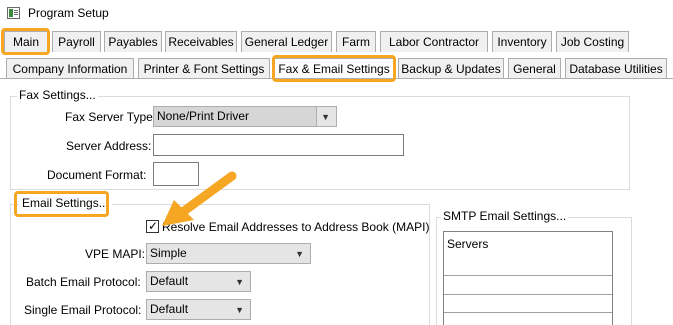 This screenshot has height=325, width=673. What do you see at coordinates (334, 68) in the screenshot?
I see `tab-fax-email-settings: Fax & Email Settings` at bounding box center [334, 68].